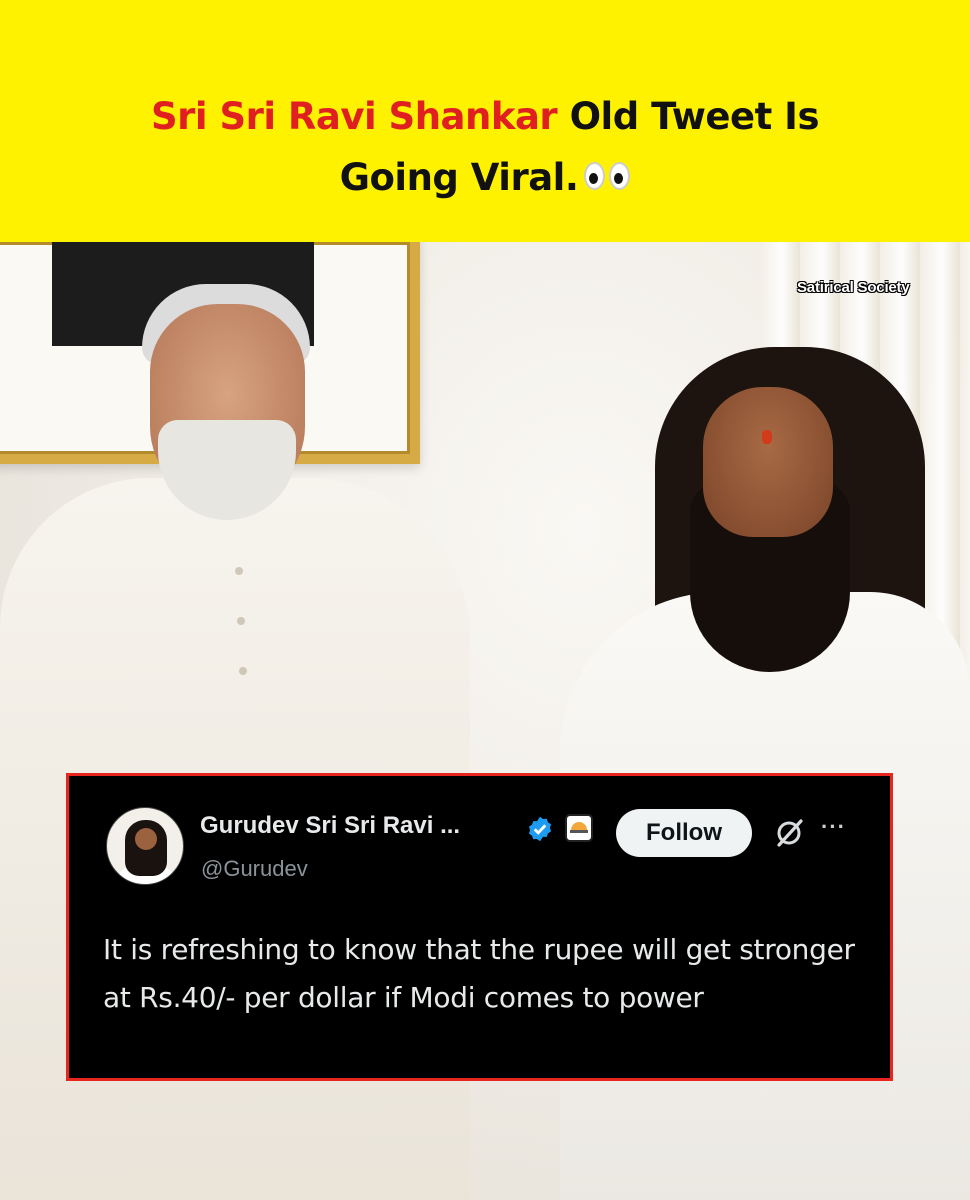  I want to click on headline-line-2: Going Viral., so click(485, 177).